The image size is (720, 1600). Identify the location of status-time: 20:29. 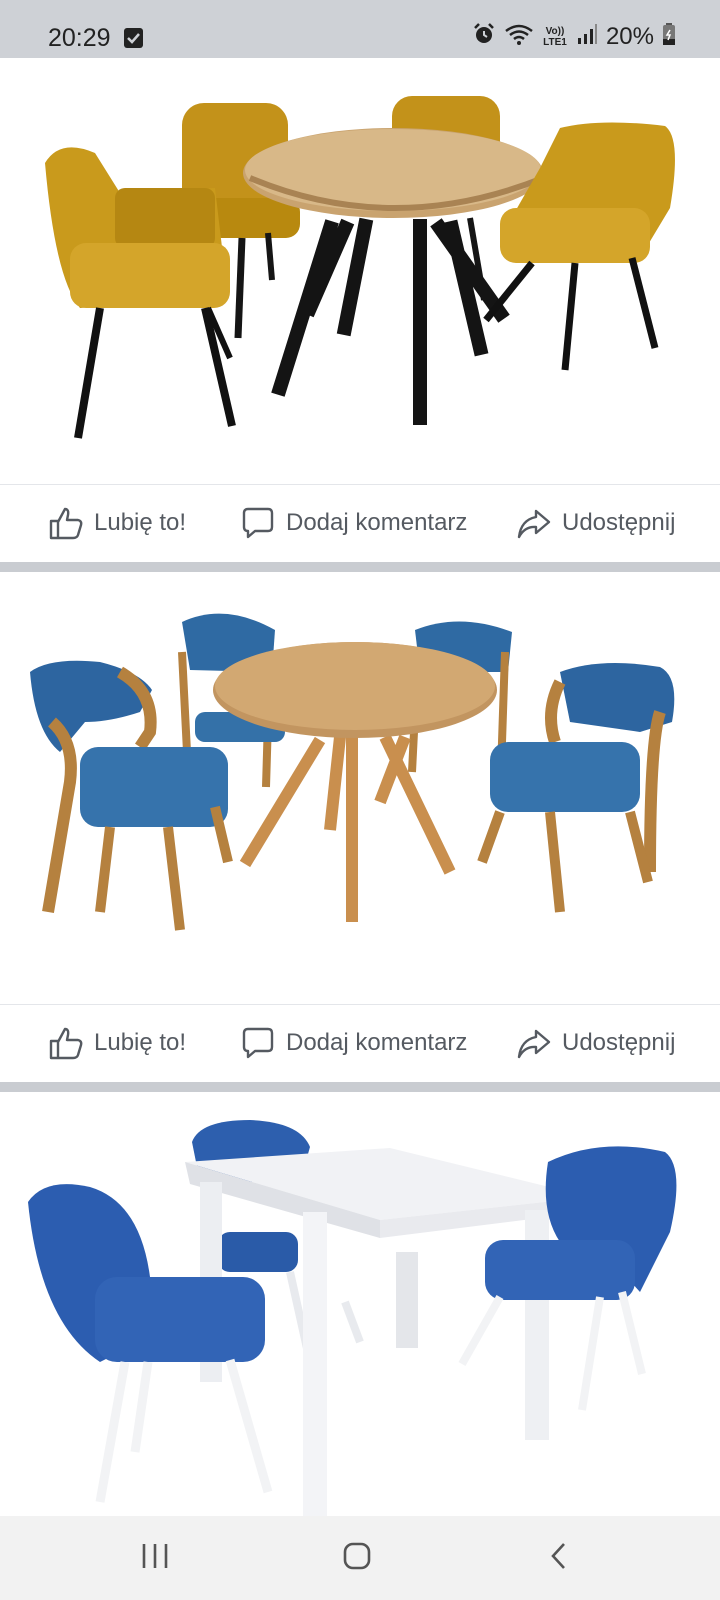
(79, 38).